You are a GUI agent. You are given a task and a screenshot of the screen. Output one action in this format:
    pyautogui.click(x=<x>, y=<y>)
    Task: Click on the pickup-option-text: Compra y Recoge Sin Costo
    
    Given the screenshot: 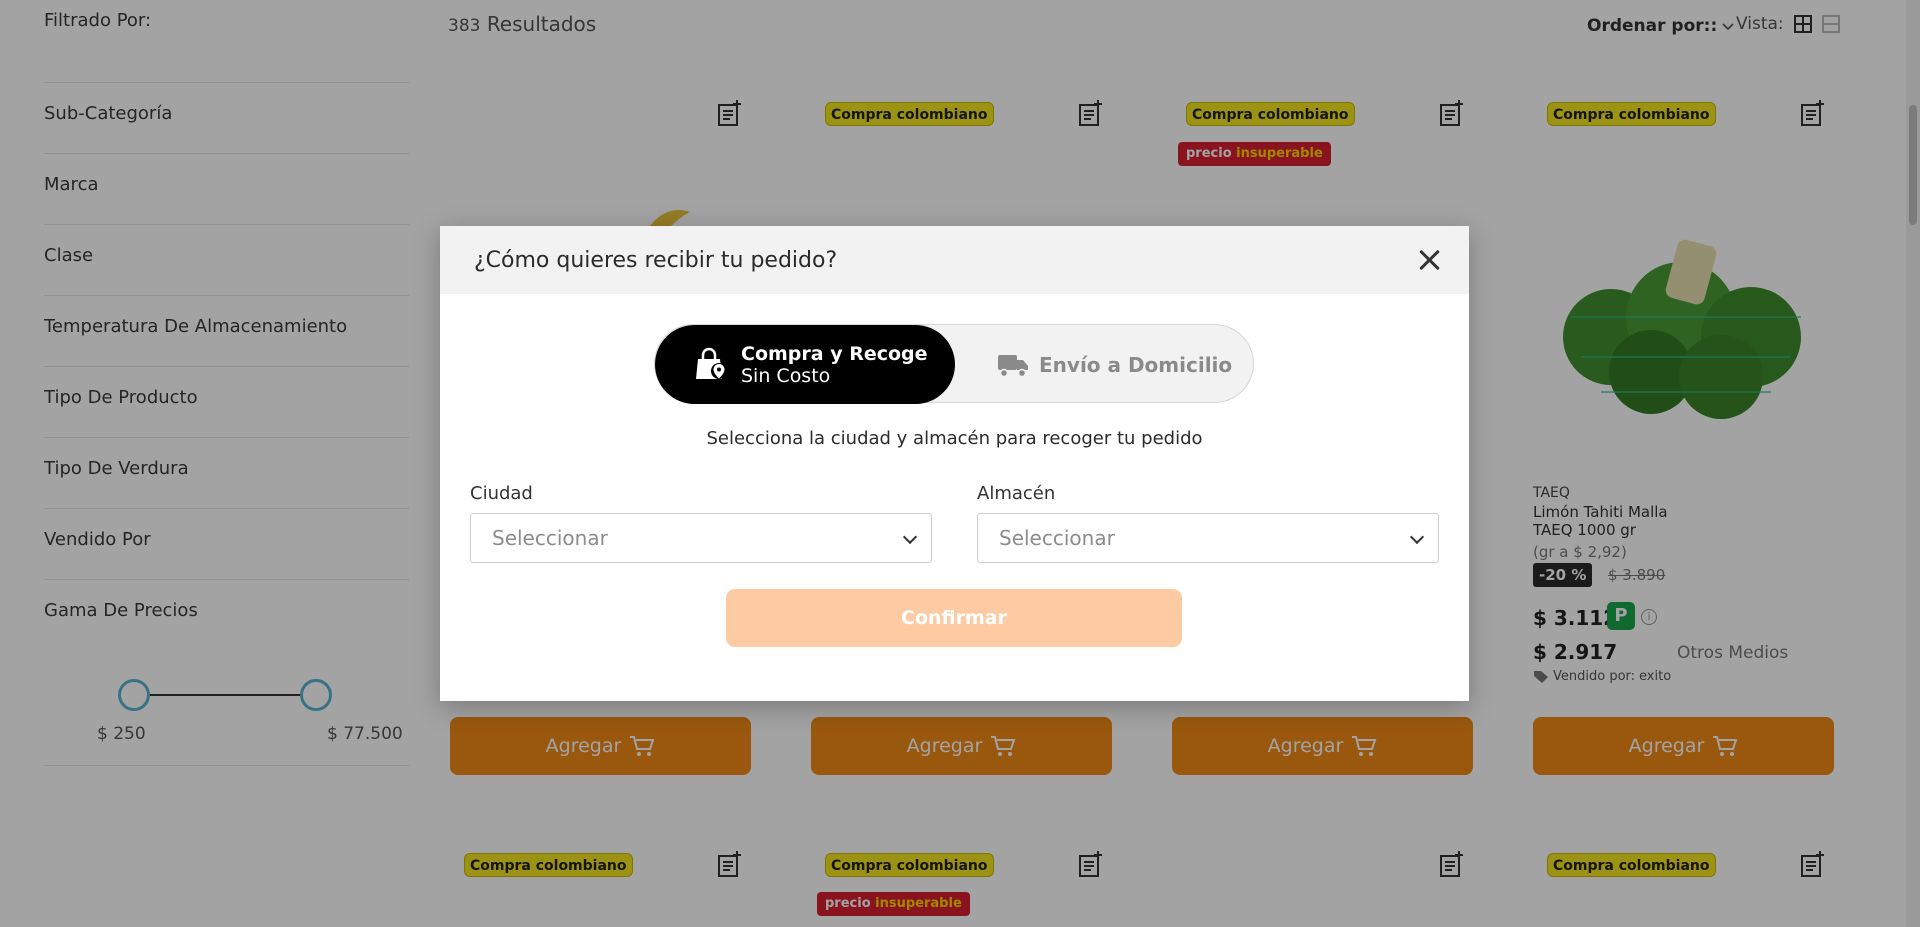 What is the action you would take?
    pyautogui.click(x=834, y=365)
    